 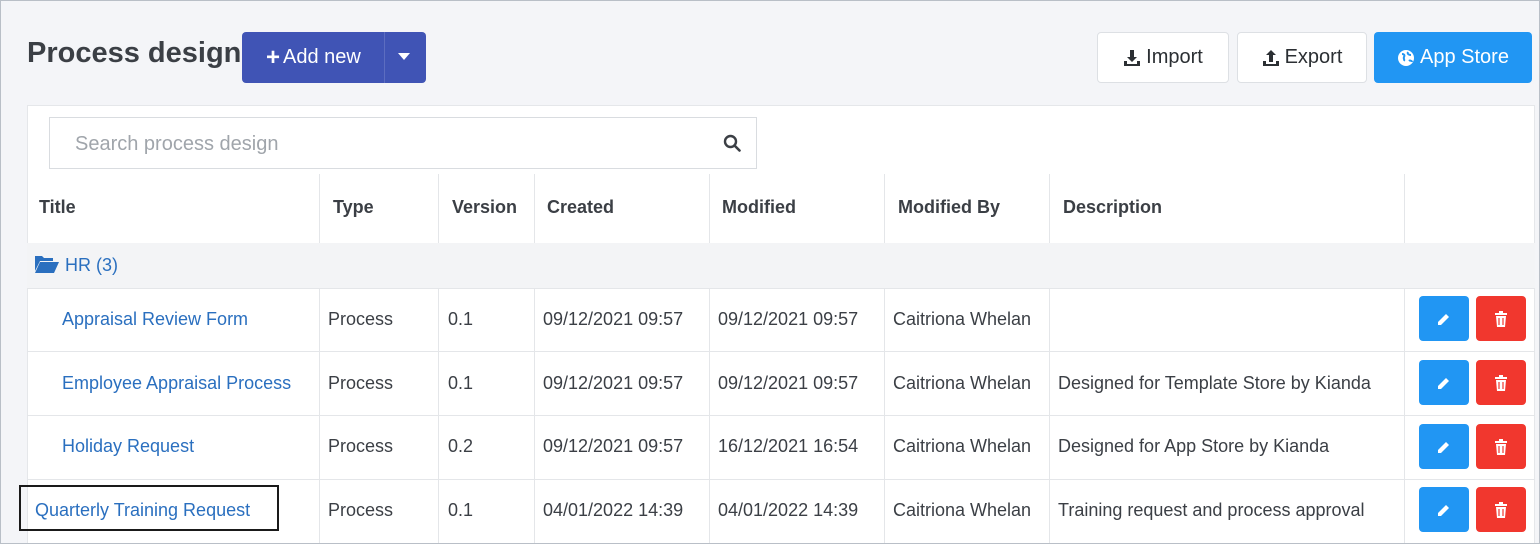 I want to click on process-title-link: Appraisal Review Form, so click(x=155, y=319).